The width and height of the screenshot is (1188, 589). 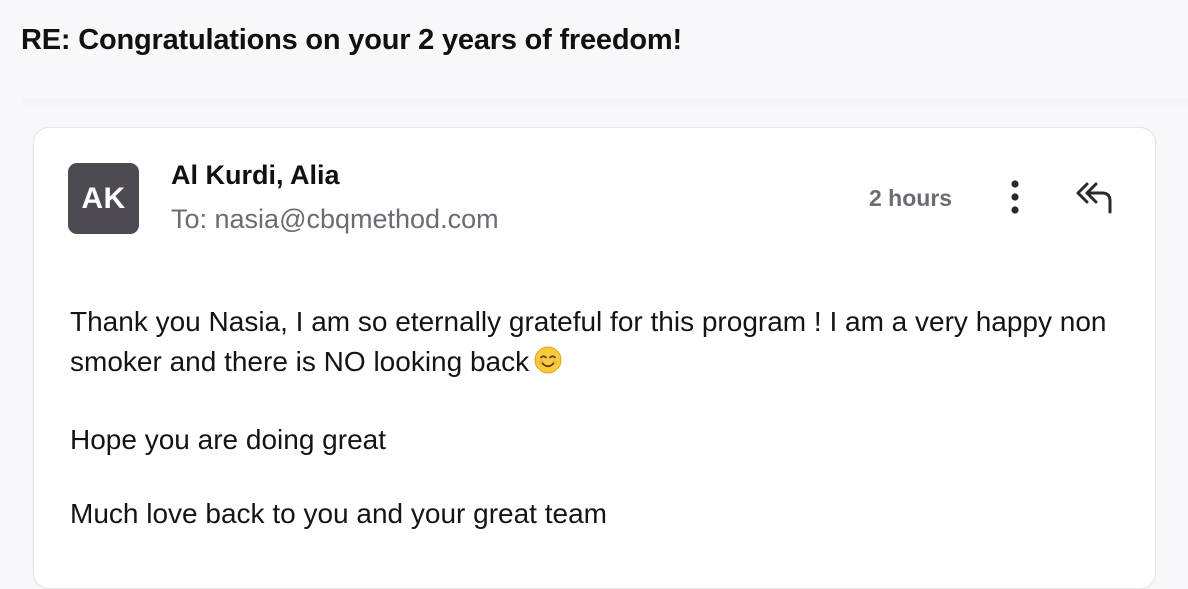 I want to click on more-options-button, so click(x=1015, y=198).